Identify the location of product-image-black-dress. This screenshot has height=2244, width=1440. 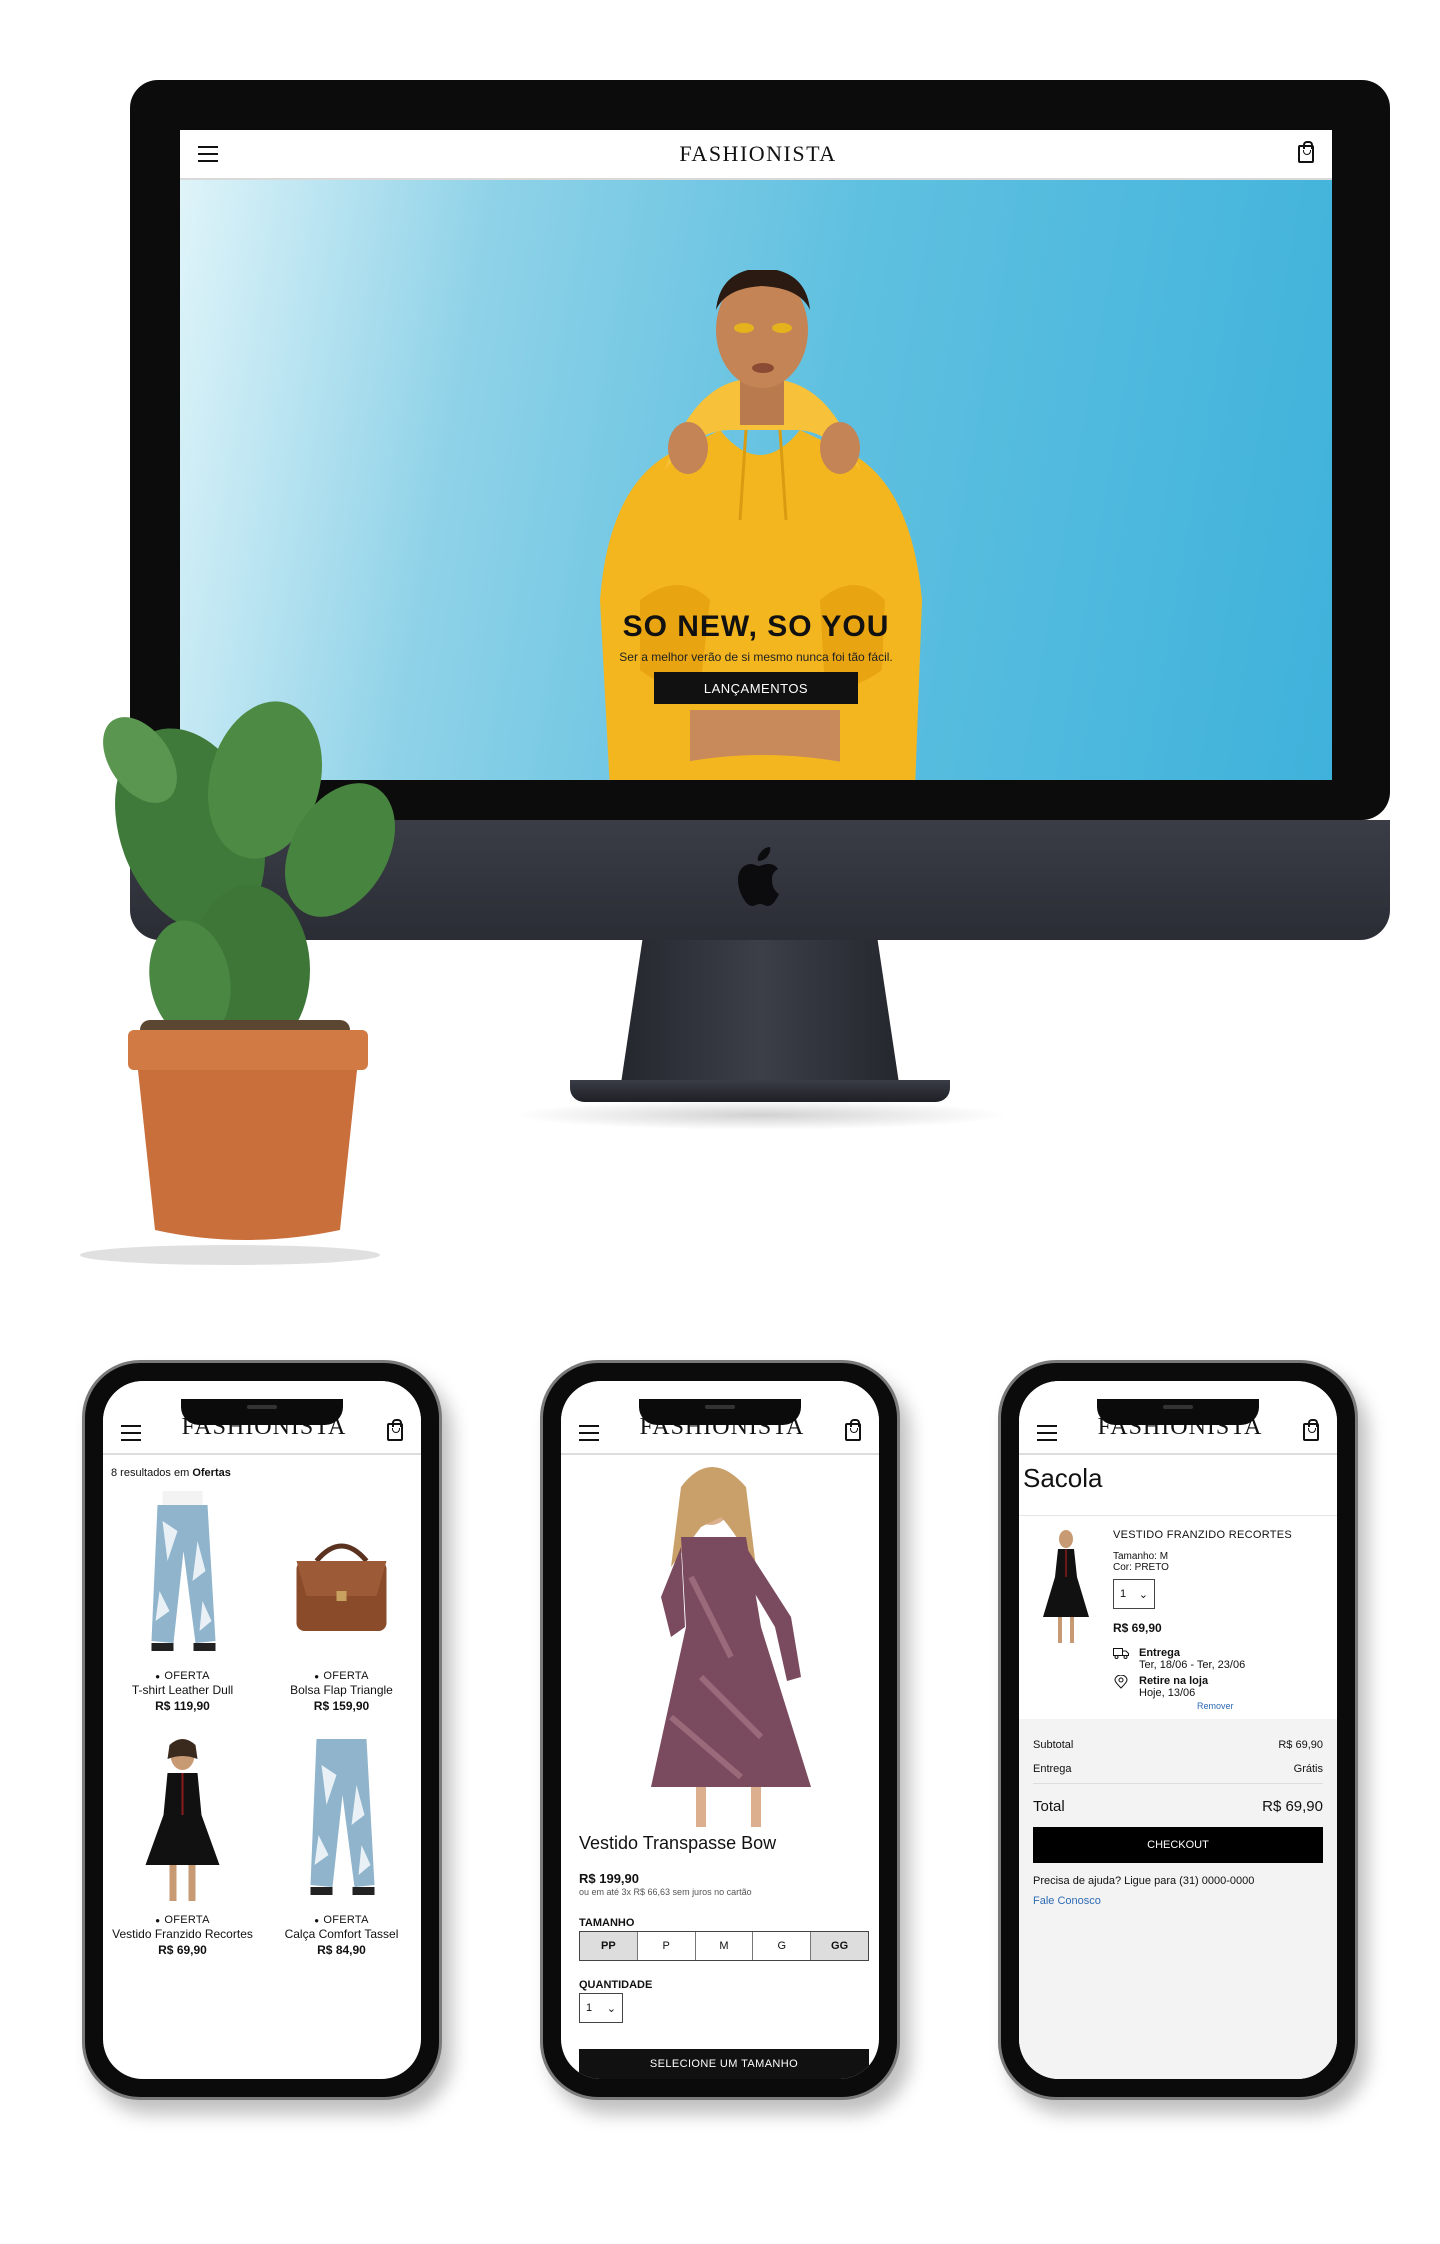
(182, 1820).